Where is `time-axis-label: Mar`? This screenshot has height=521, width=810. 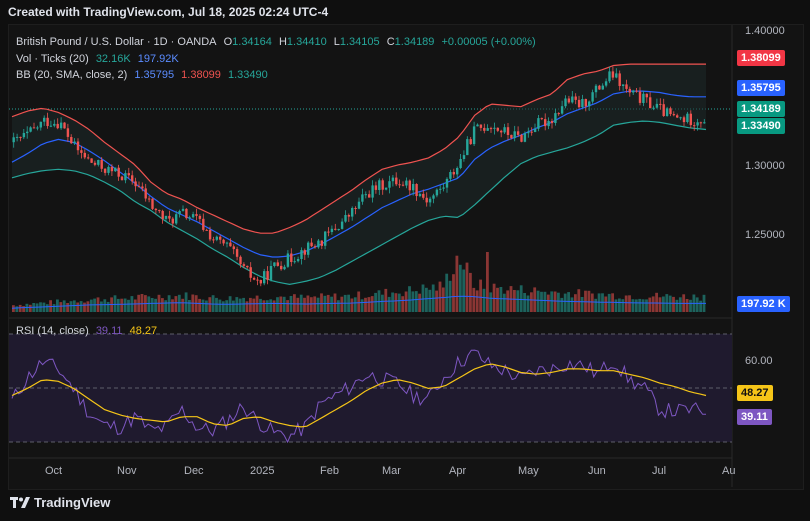
time-axis-label: Mar is located at coordinates (391, 471).